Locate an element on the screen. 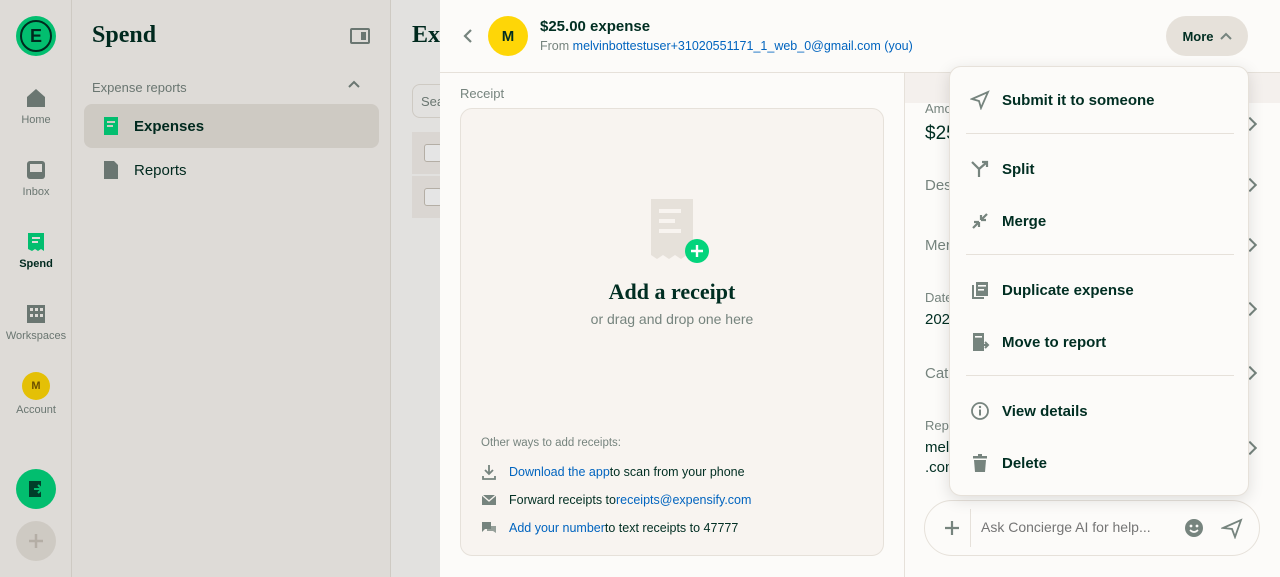  avatar: M is located at coordinates (508, 36).